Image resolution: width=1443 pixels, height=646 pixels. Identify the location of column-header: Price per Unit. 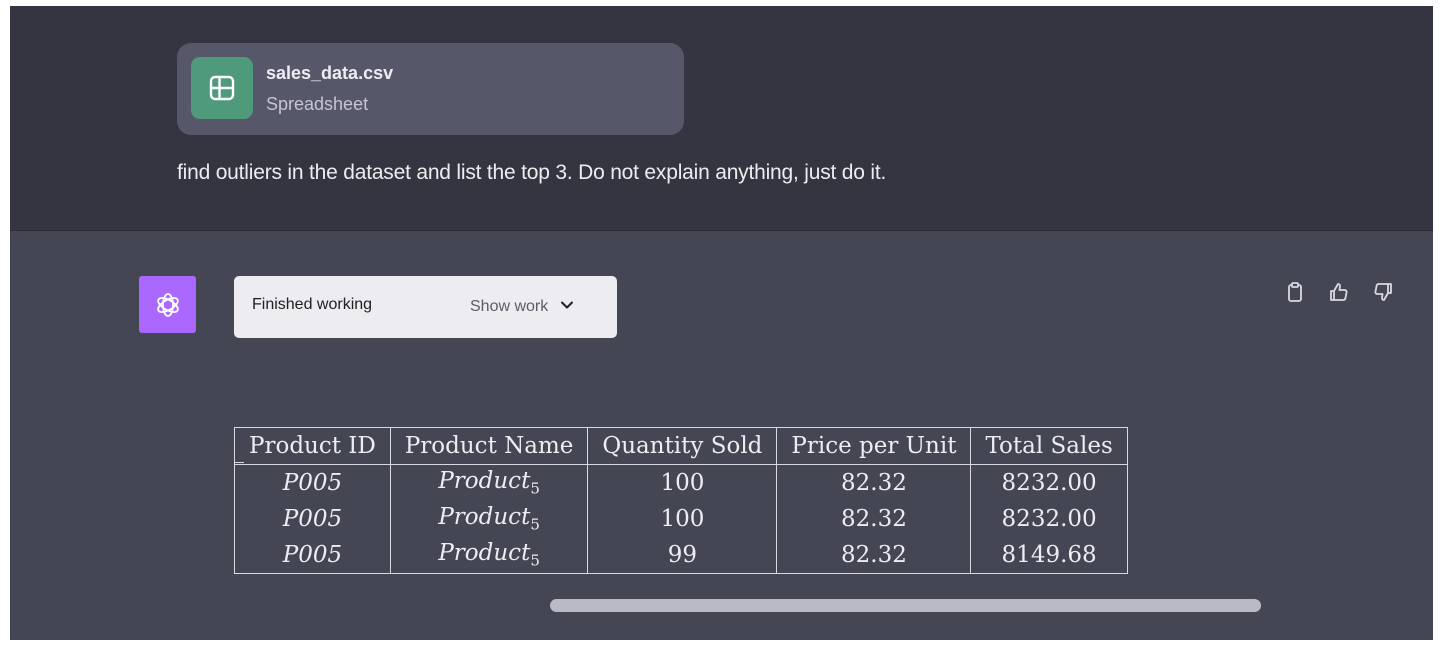
(874, 446).